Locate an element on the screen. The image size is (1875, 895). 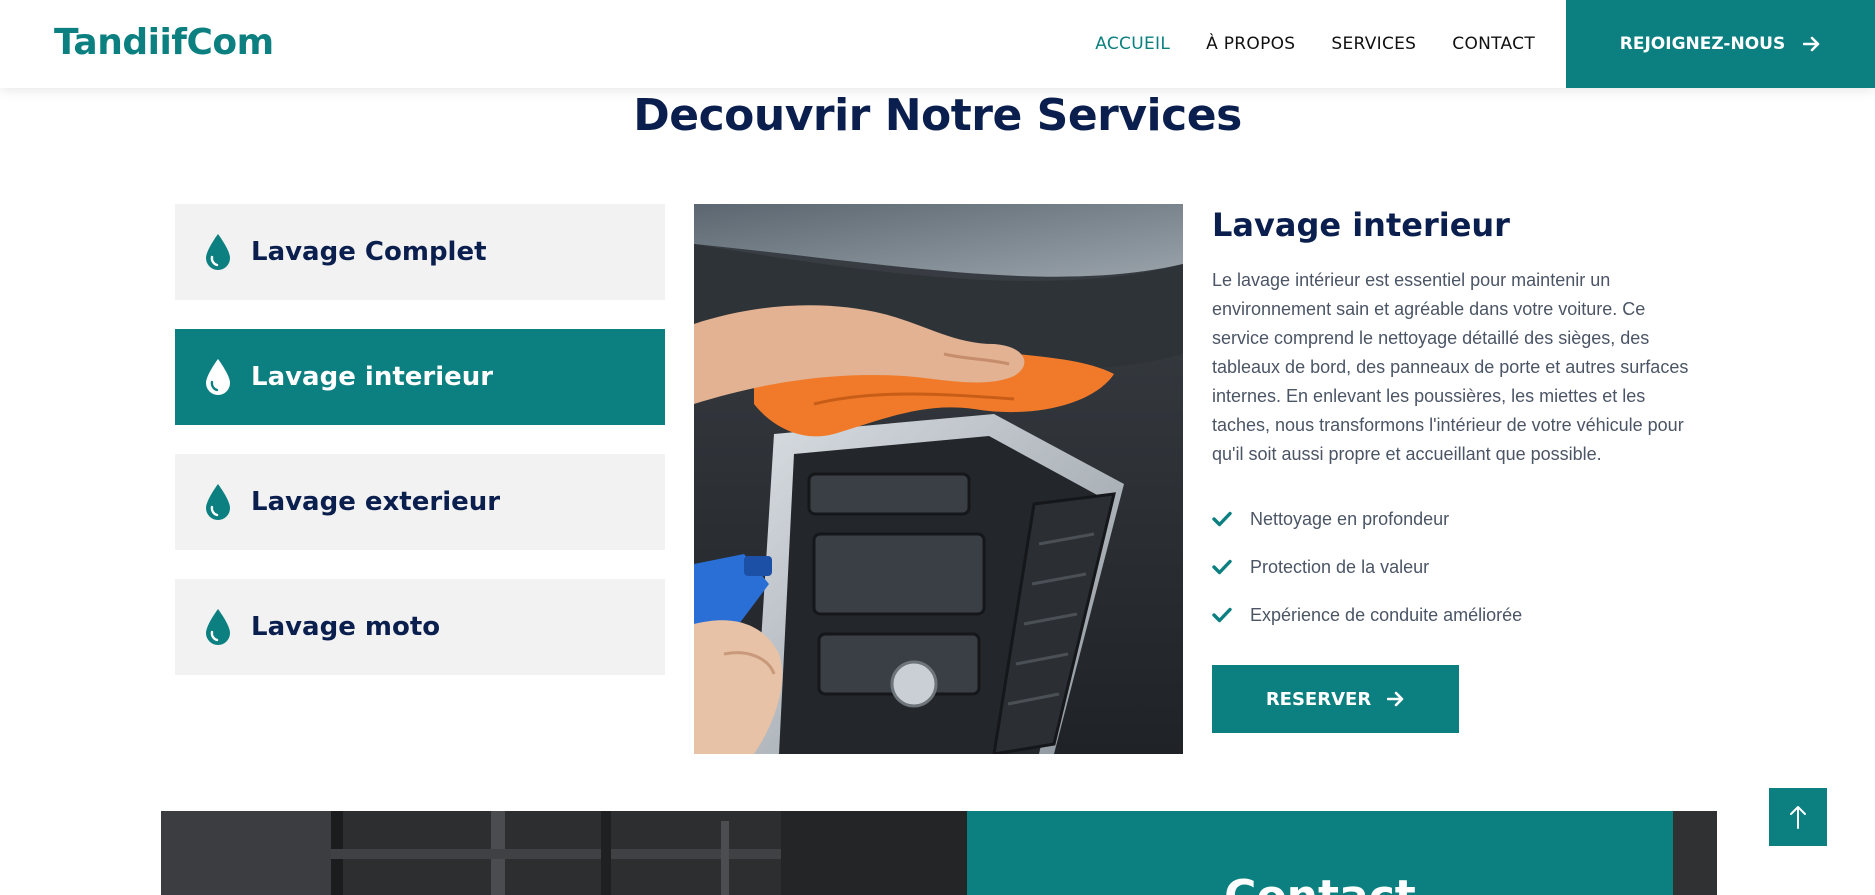
join-us-label: REJOIGNEZ-NOUS is located at coordinates (1702, 44).